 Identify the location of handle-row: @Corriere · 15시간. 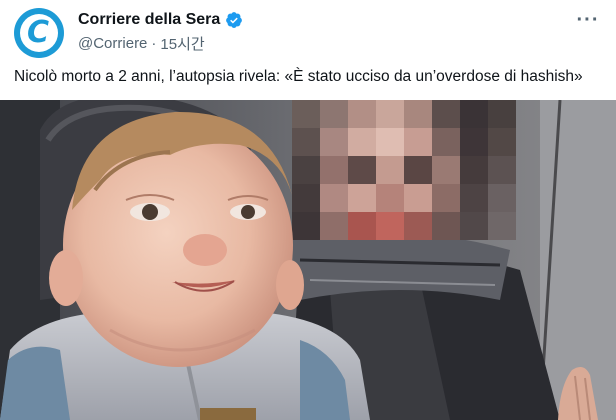
(141, 43).